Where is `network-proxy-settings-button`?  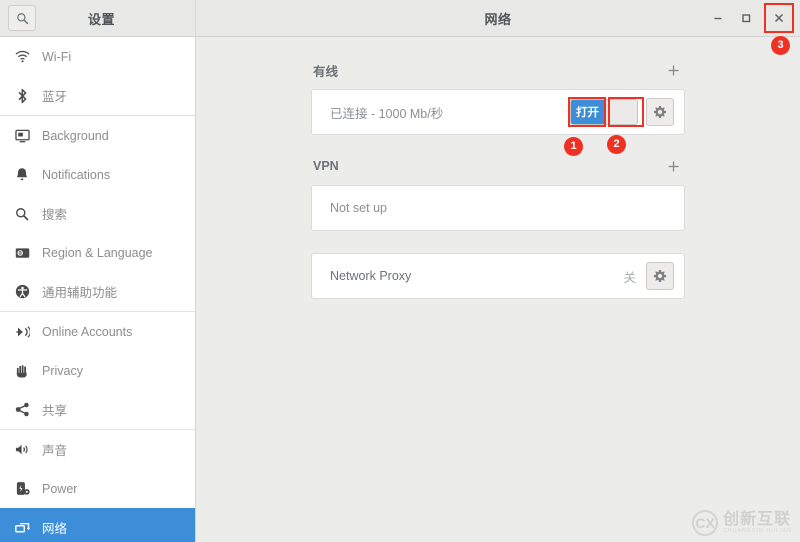 network-proxy-settings-button is located at coordinates (660, 276).